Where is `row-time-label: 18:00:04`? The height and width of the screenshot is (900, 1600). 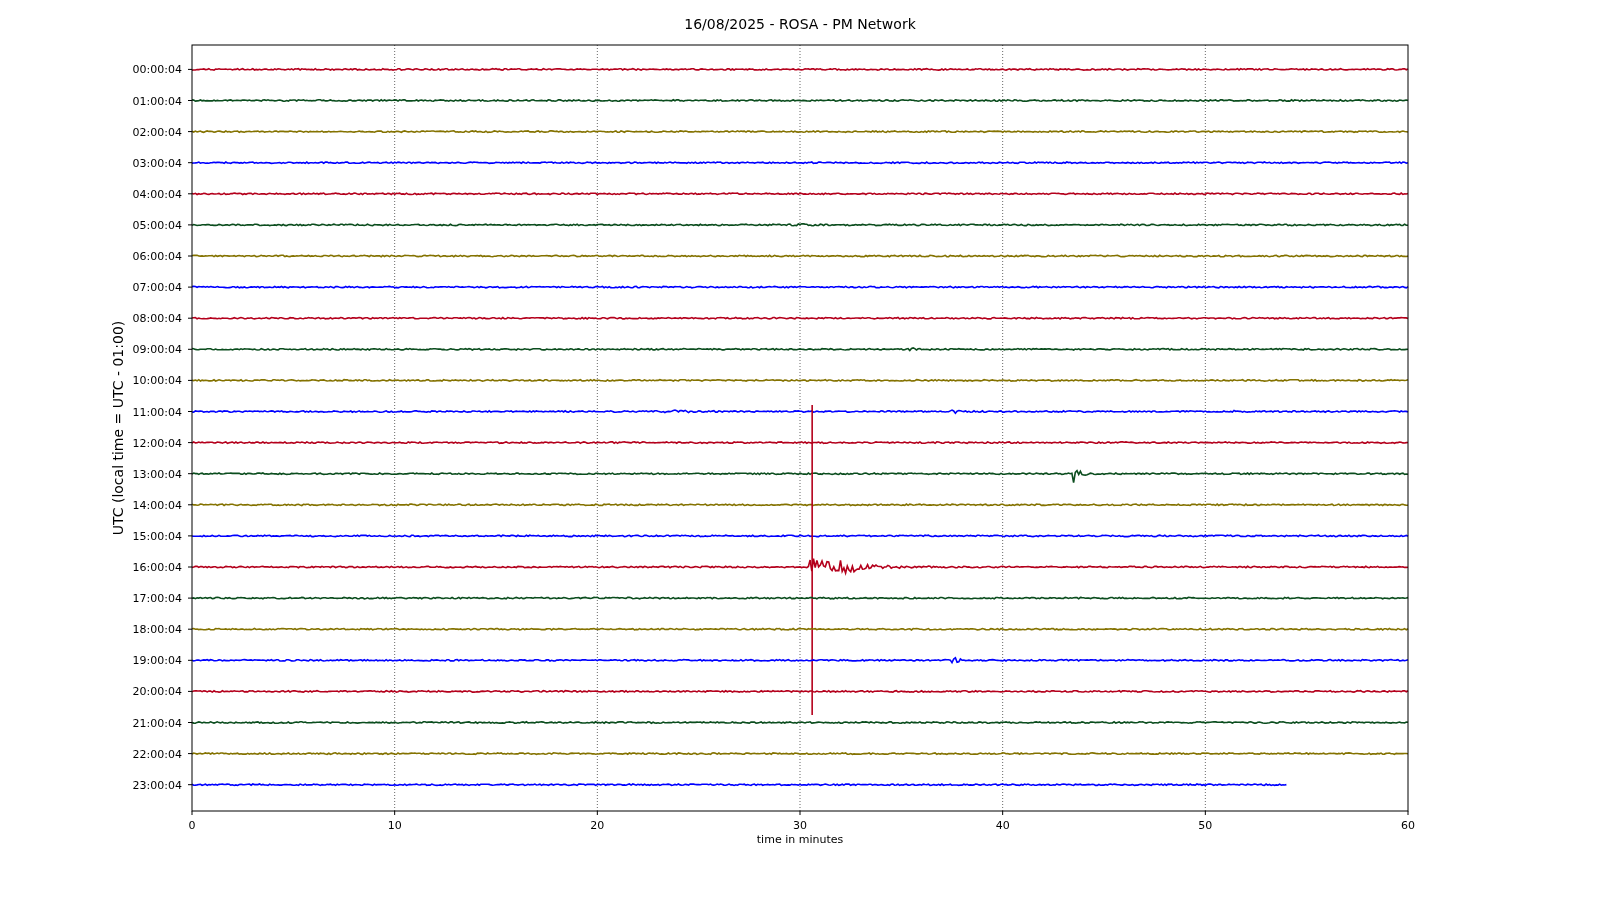
row-time-label: 18:00:04 is located at coordinates (157, 630).